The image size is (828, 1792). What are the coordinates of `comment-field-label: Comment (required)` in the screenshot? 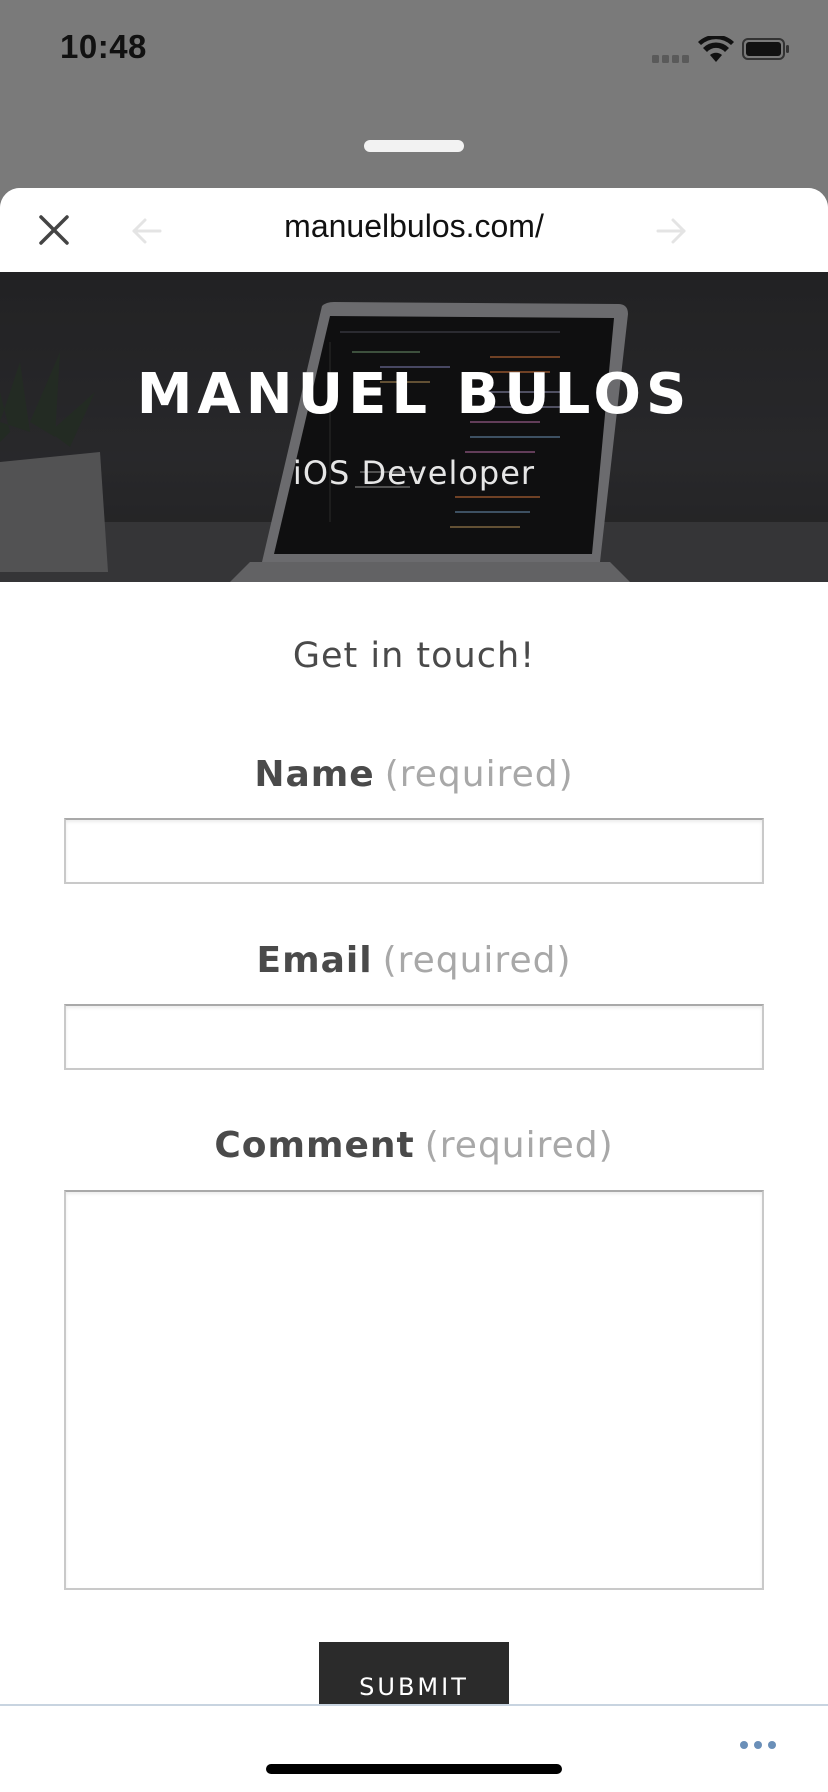 It's located at (414, 1145).